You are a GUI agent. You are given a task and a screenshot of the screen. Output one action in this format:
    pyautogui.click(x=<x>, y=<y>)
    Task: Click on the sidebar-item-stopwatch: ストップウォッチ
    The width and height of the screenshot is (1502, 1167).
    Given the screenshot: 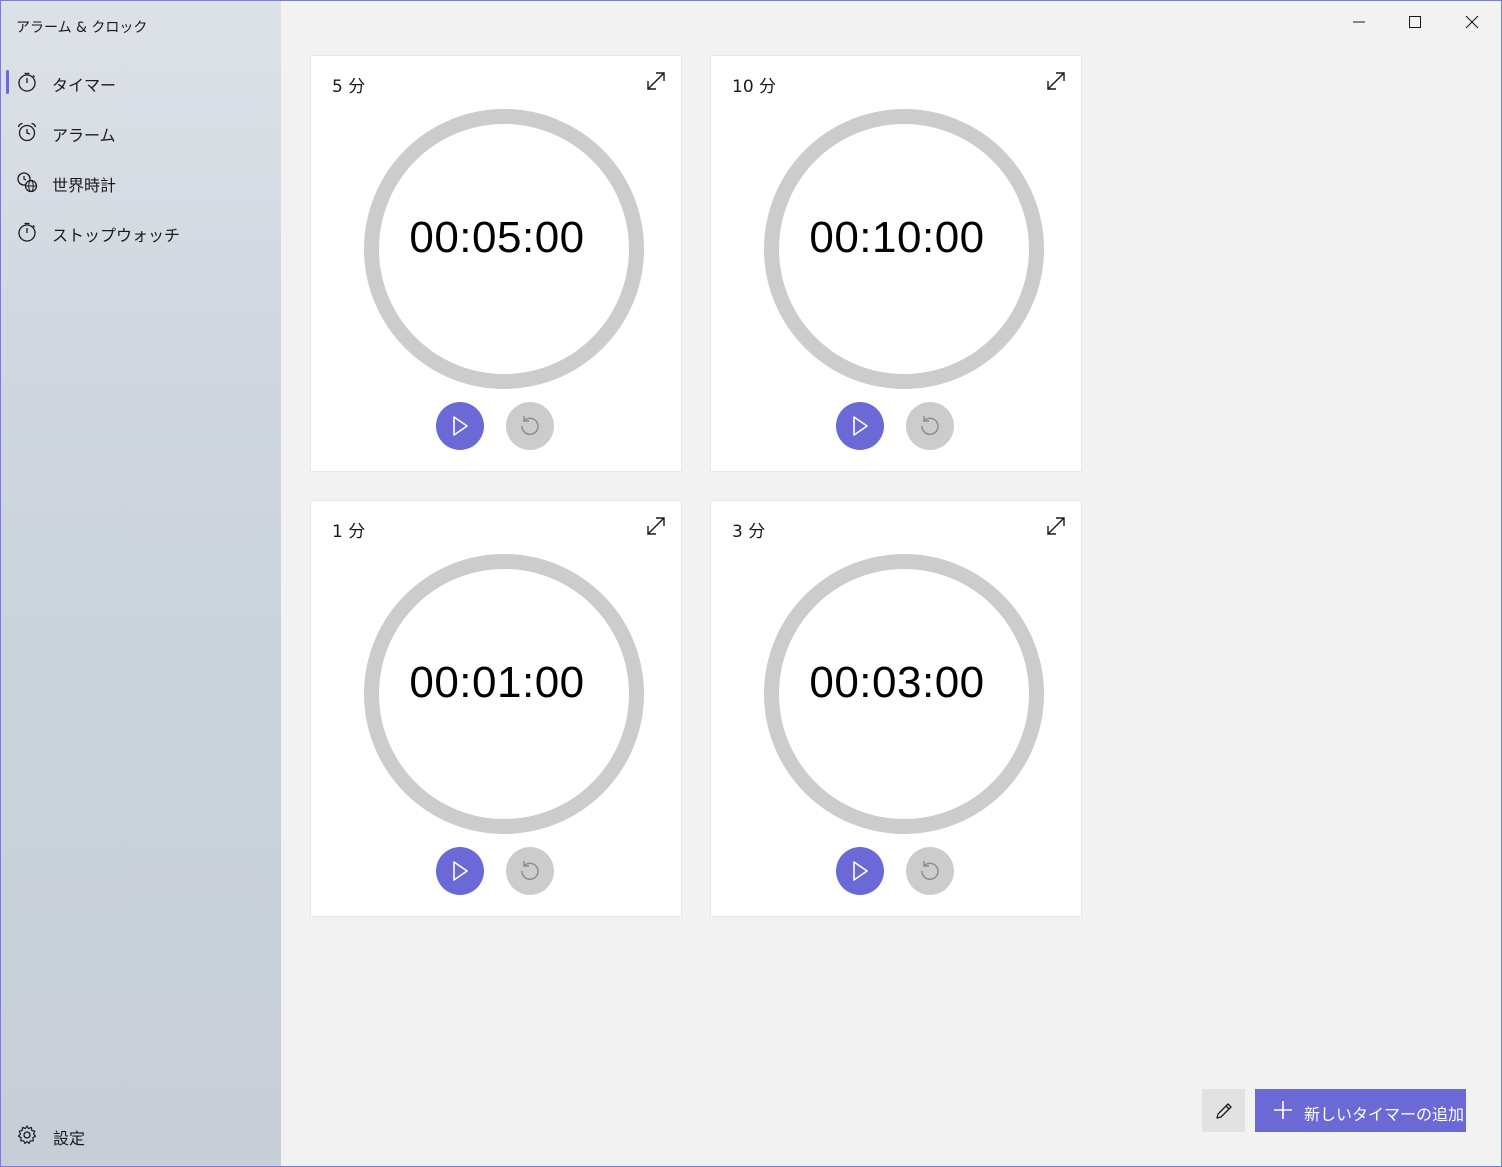 What is the action you would take?
    pyautogui.click(x=141, y=232)
    